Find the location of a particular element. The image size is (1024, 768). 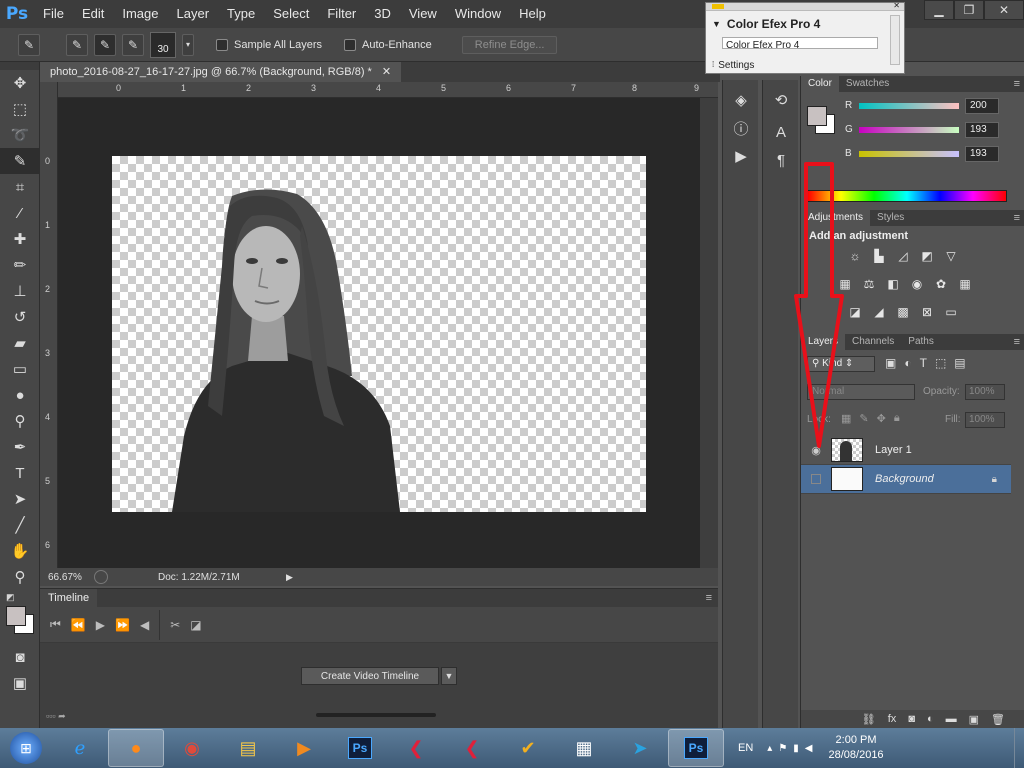

move-tool-icon: ✥ is located at coordinates (20, 83).